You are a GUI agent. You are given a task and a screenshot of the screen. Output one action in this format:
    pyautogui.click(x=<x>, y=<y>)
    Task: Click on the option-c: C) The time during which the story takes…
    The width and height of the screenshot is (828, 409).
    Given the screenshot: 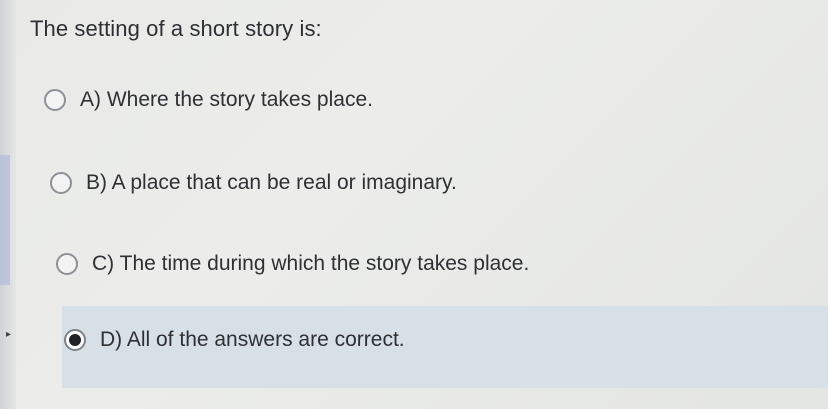 What is the action you would take?
    pyautogui.click(x=292, y=264)
    